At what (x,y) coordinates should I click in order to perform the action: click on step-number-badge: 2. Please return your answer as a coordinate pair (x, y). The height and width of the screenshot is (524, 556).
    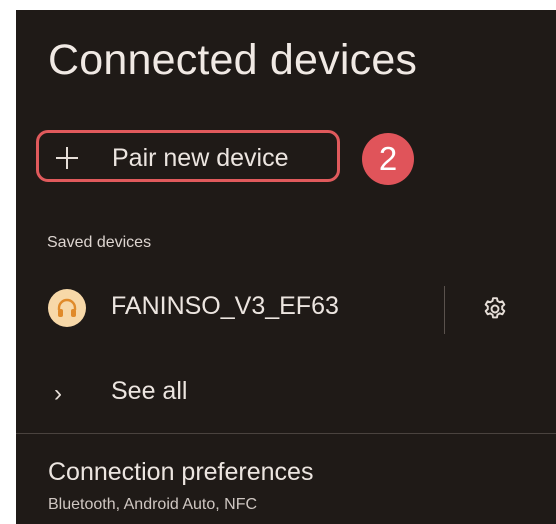
    Looking at the image, I should click on (388, 159).